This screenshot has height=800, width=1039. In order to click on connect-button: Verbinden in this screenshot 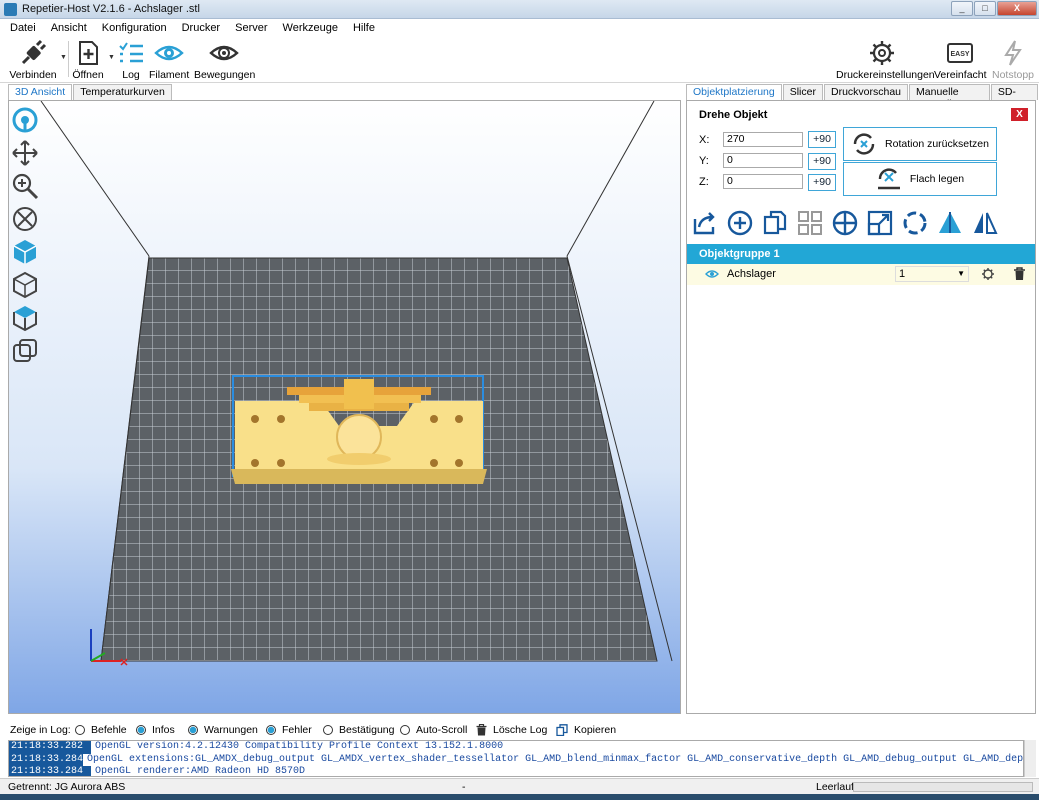, I will do `click(33, 60)`.